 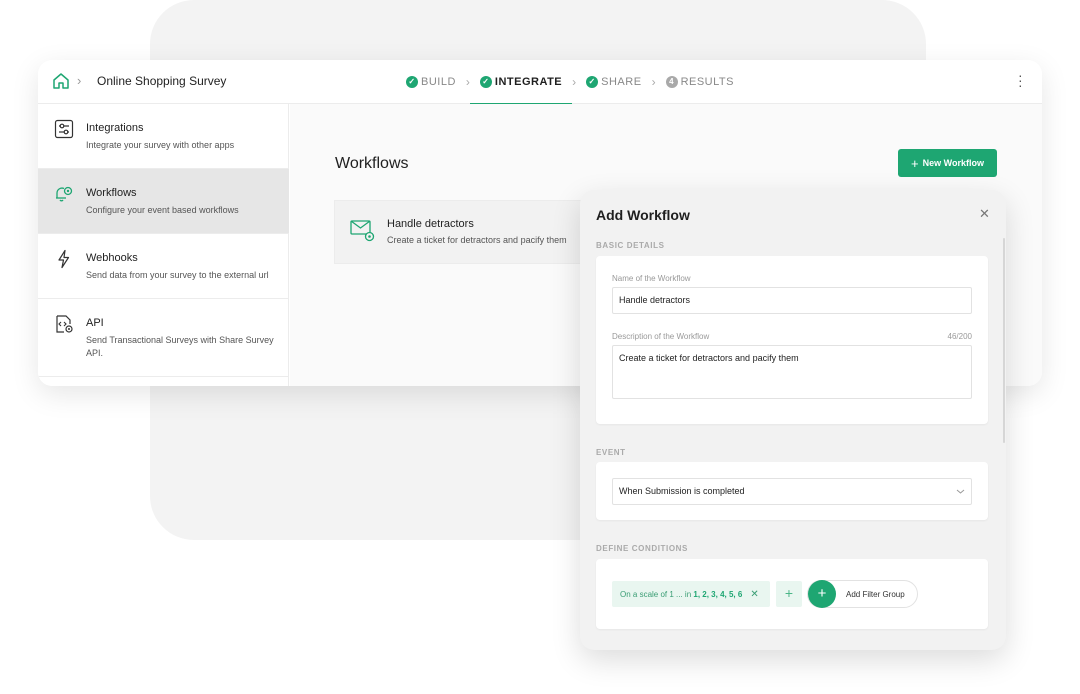 I want to click on step-label: BUILD, so click(x=438, y=82).